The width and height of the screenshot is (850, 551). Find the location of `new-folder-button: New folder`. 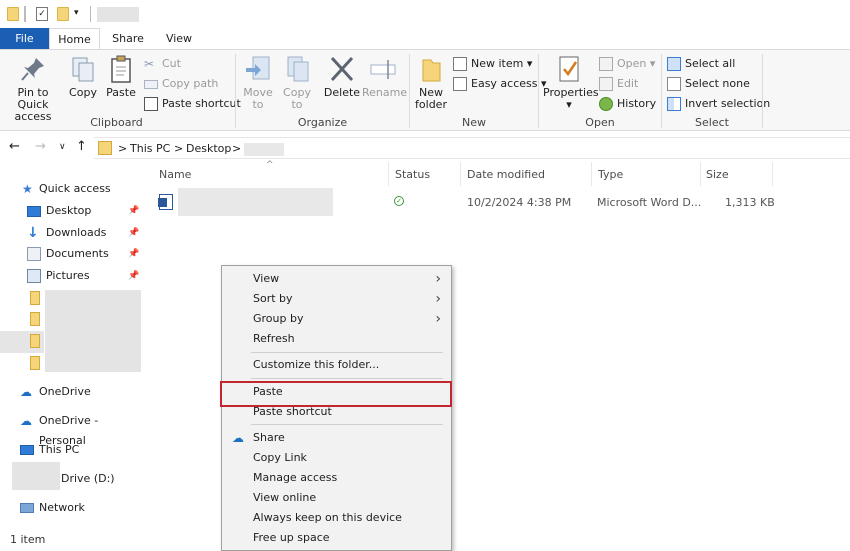

new-folder-button: New folder is located at coordinates (431, 82).